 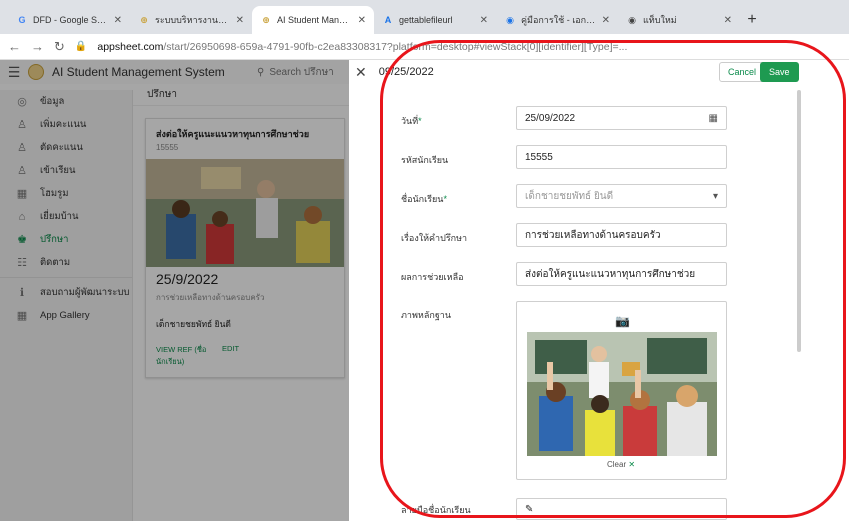 I want to click on docs-icon: ◉, so click(x=510, y=20).